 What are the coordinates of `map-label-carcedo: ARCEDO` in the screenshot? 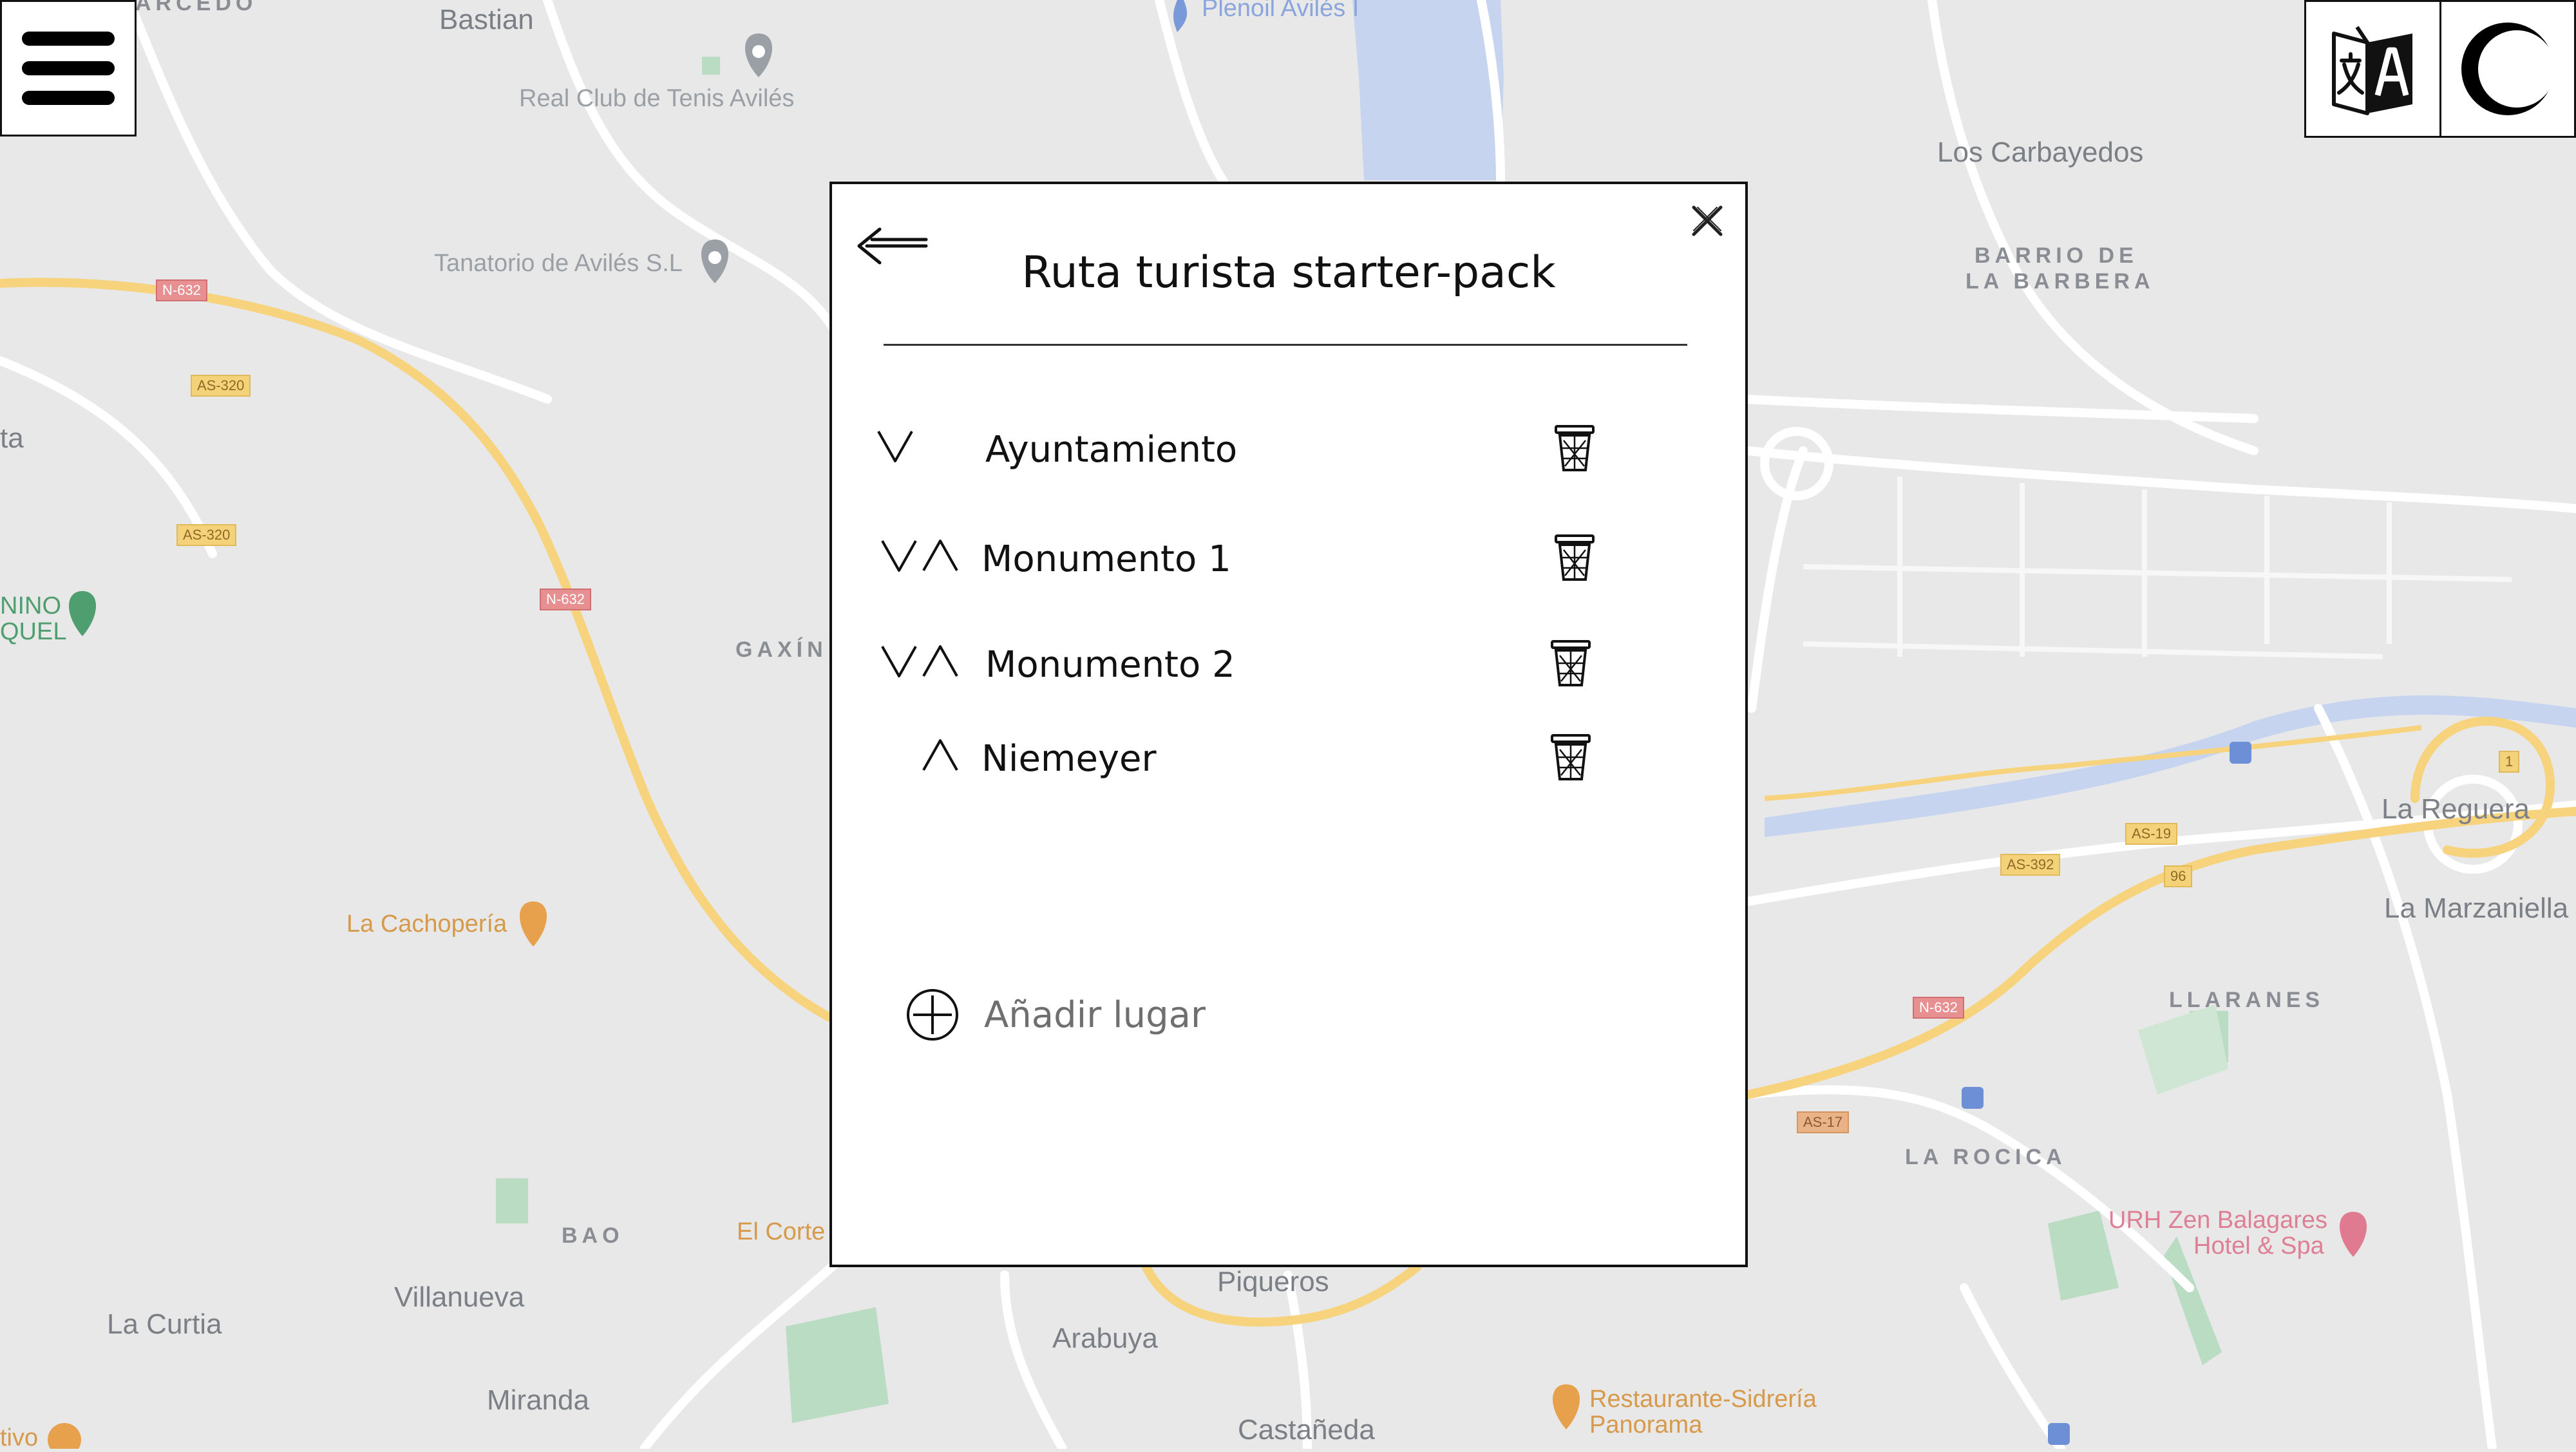 It's located at (197, 7).